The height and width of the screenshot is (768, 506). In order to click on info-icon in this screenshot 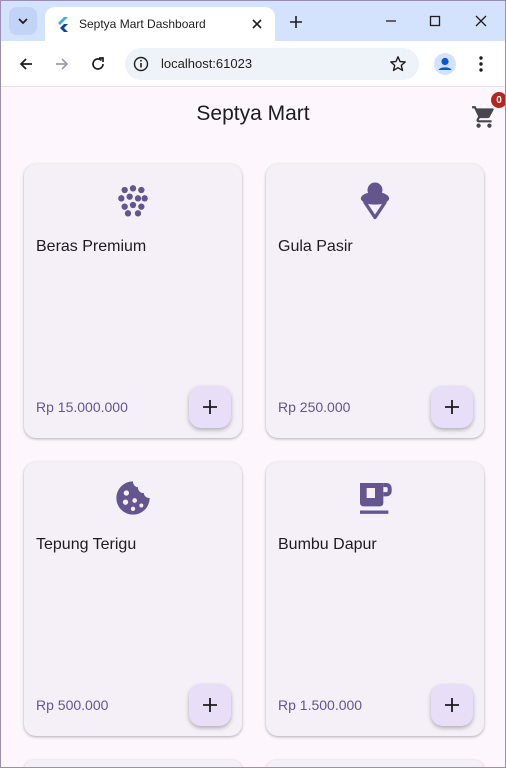, I will do `click(141, 64)`.